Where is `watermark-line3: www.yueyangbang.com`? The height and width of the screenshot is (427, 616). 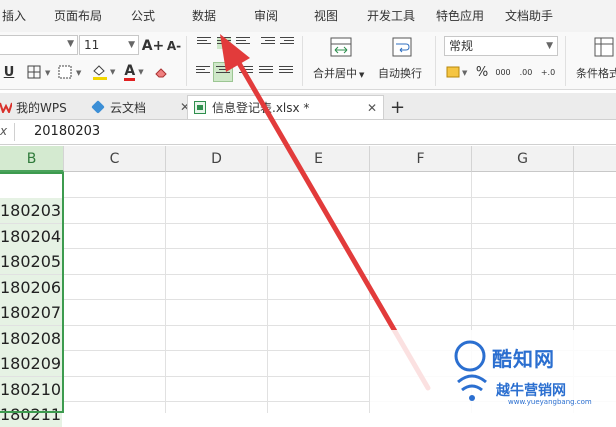 watermark-line3: www.yueyangbang.com is located at coordinates (550, 402).